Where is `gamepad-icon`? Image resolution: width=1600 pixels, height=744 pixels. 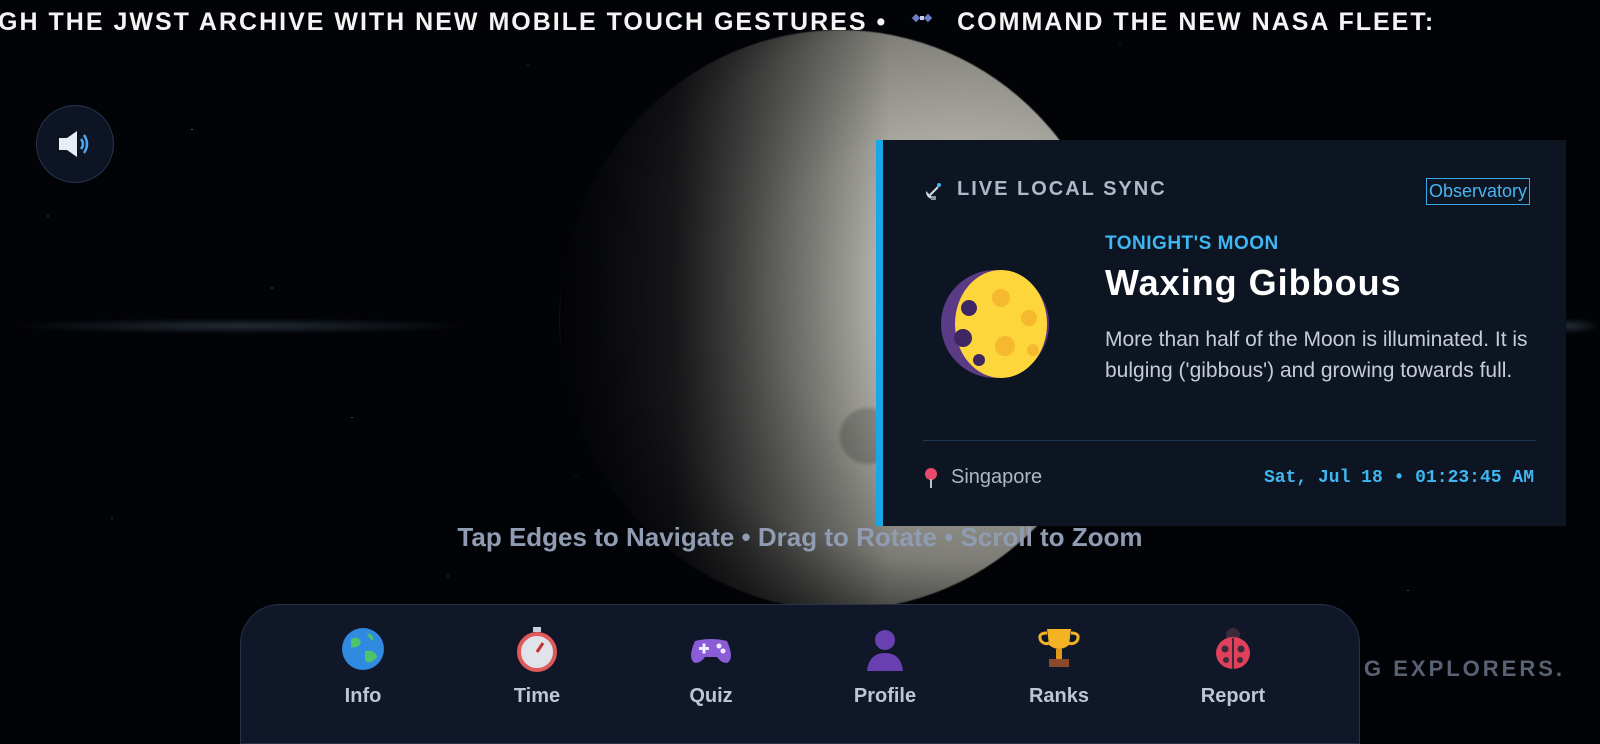
gamepad-icon is located at coordinates (711, 651).